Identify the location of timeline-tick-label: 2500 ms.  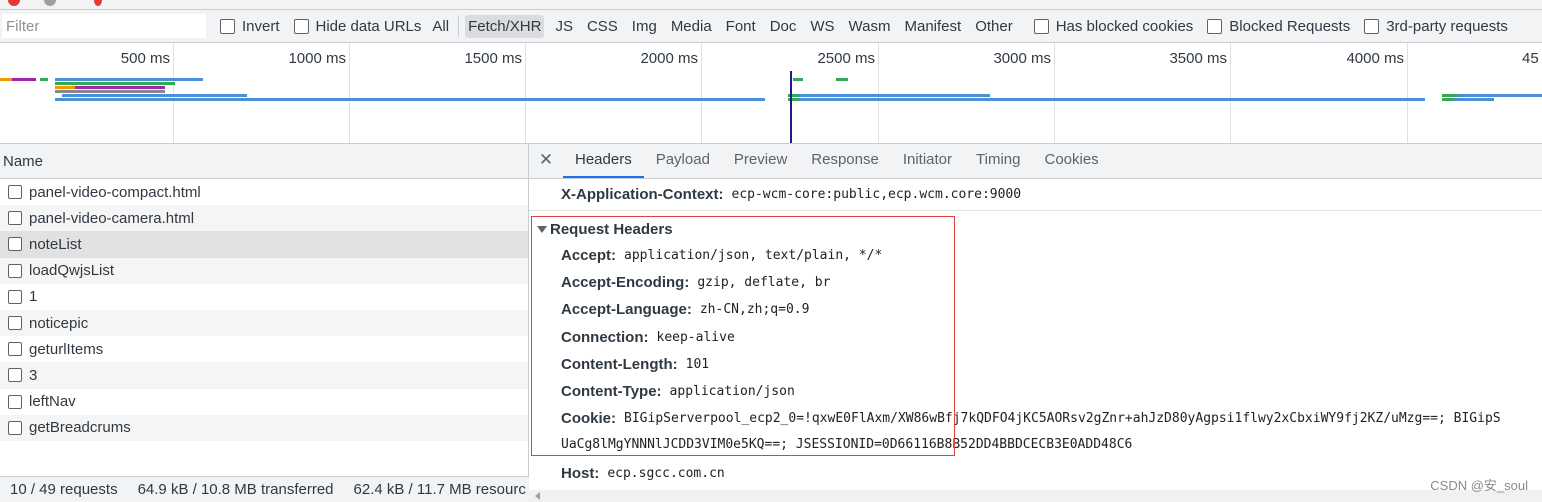
(846, 58).